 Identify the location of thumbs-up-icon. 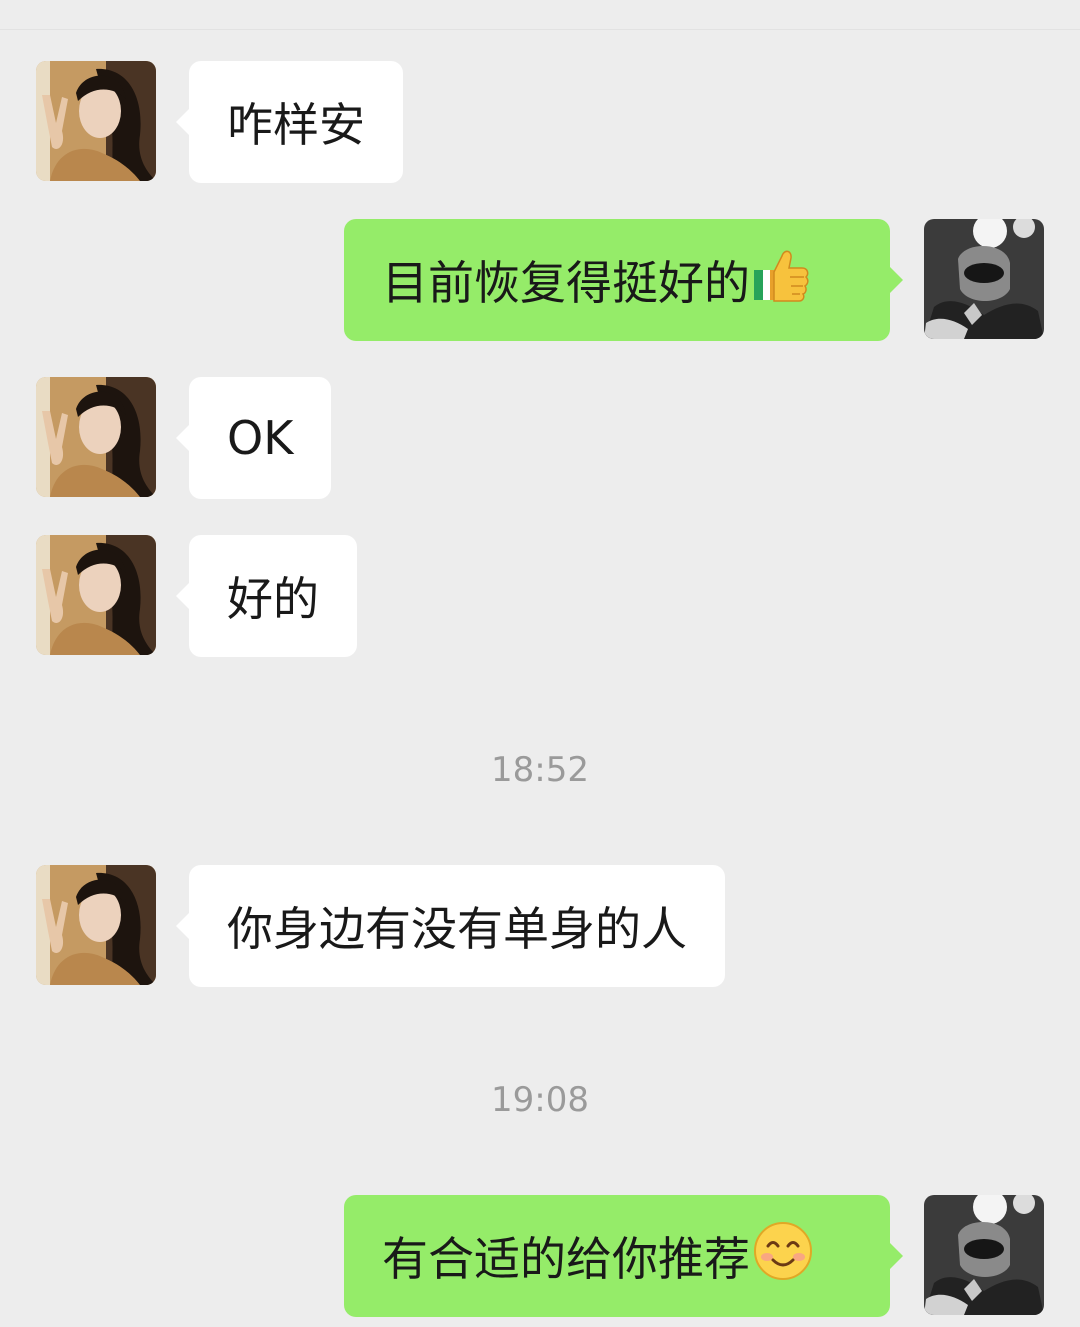
(781, 280).